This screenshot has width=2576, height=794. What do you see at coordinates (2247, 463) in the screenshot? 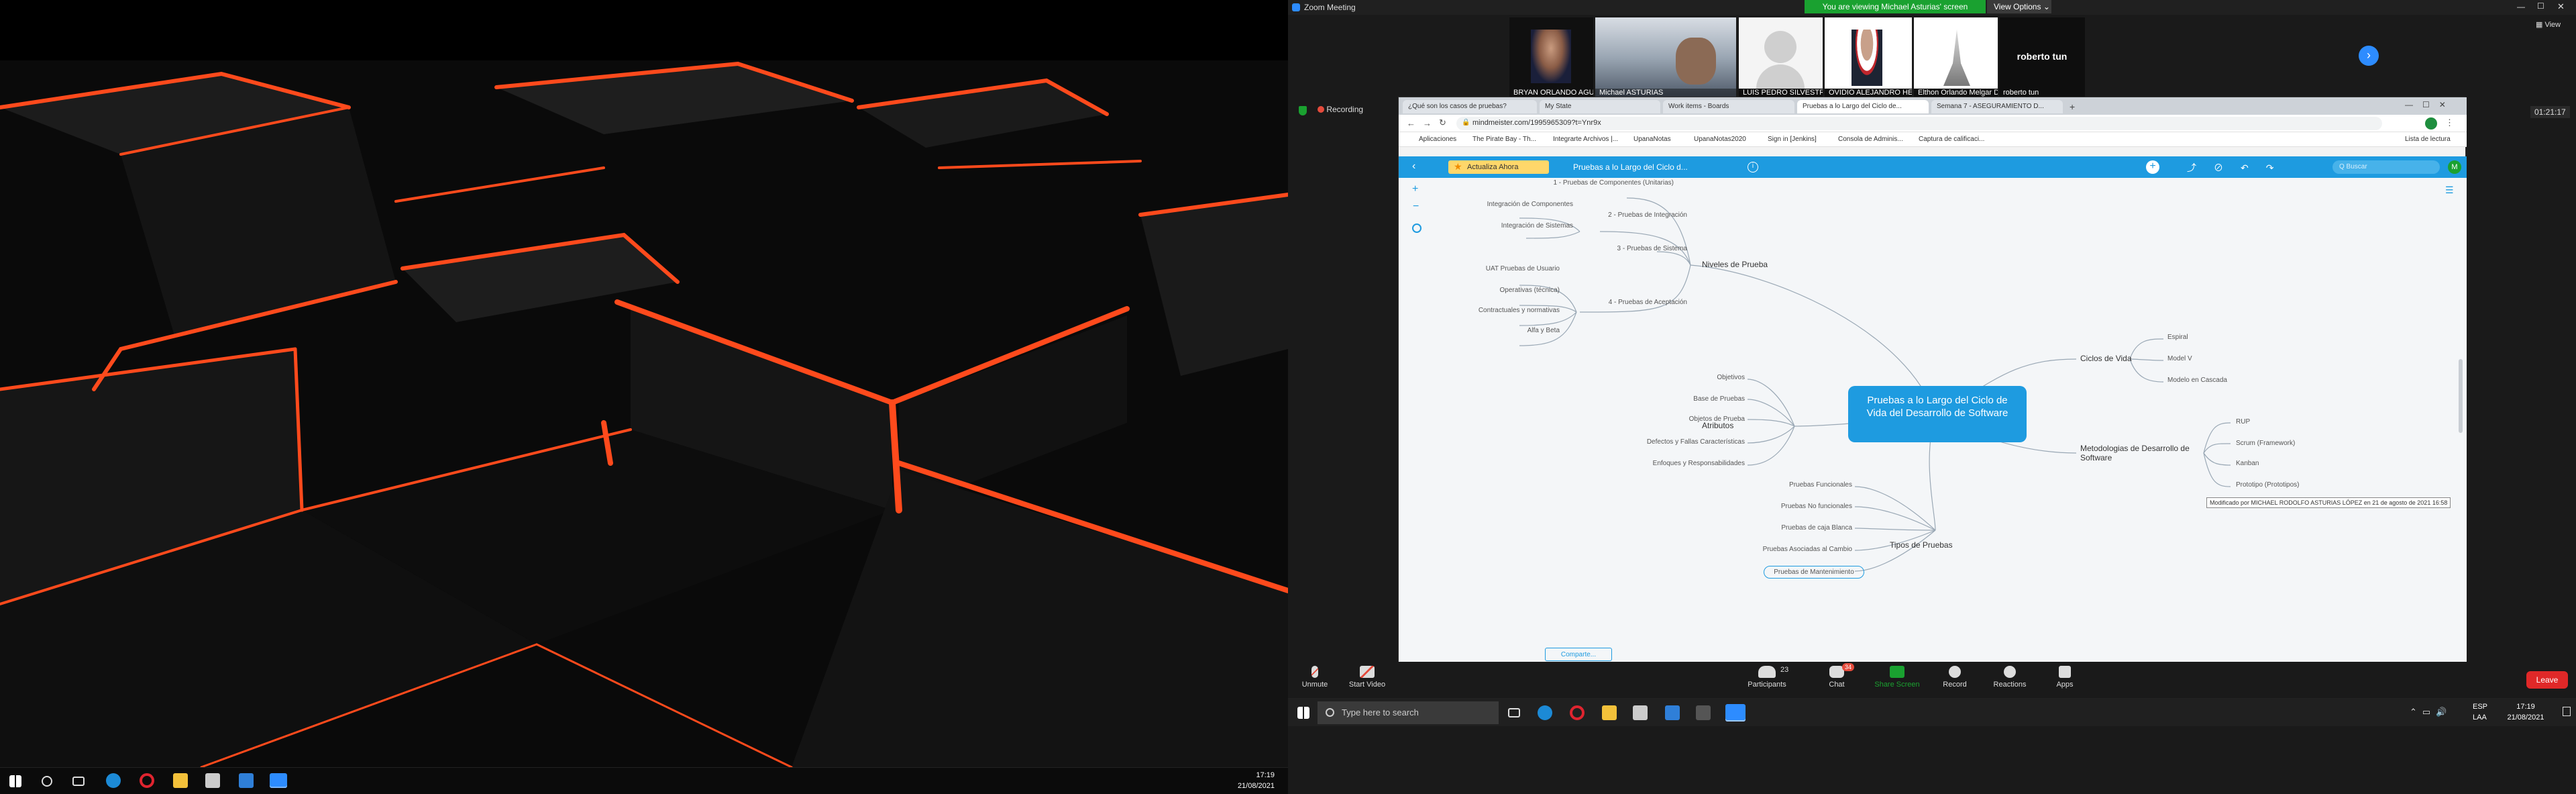
I see `metodologias-item: Kanban` at bounding box center [2247, 463].